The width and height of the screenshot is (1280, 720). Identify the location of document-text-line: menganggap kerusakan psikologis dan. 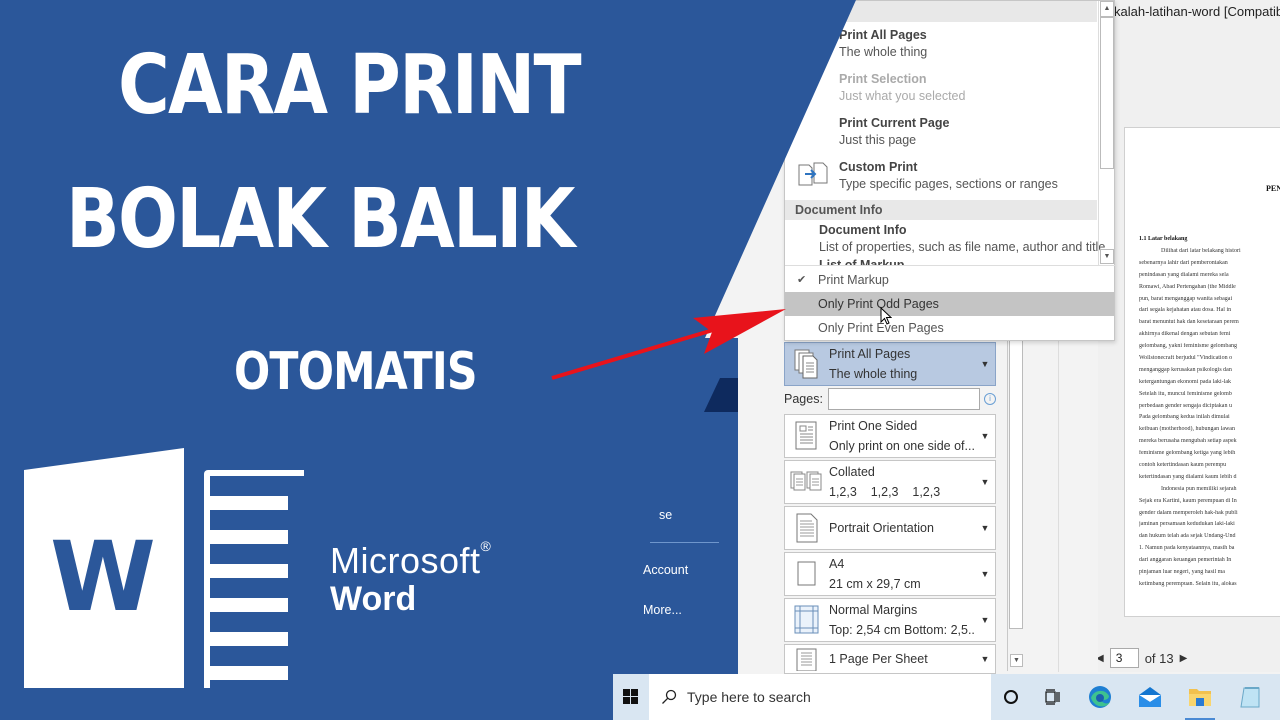
(1185, 369).